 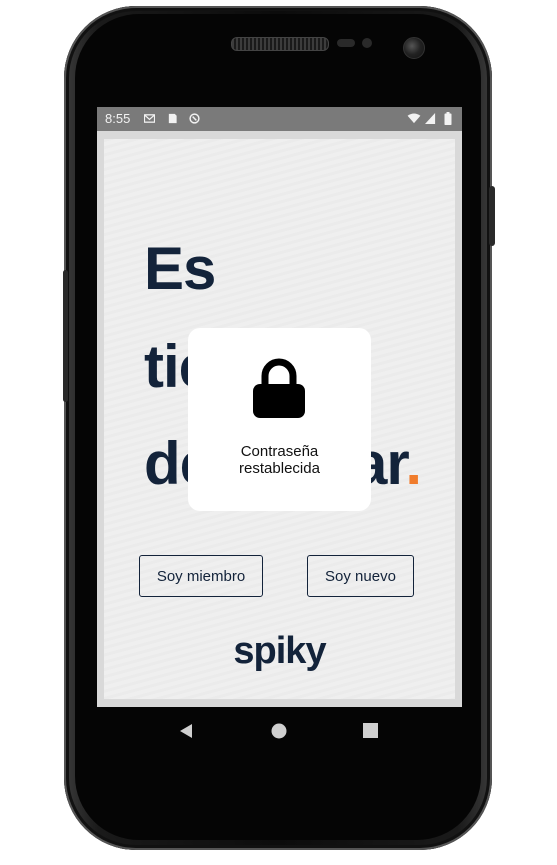 I want to click on hero-line-1: Es, so click(x=180, y=268).